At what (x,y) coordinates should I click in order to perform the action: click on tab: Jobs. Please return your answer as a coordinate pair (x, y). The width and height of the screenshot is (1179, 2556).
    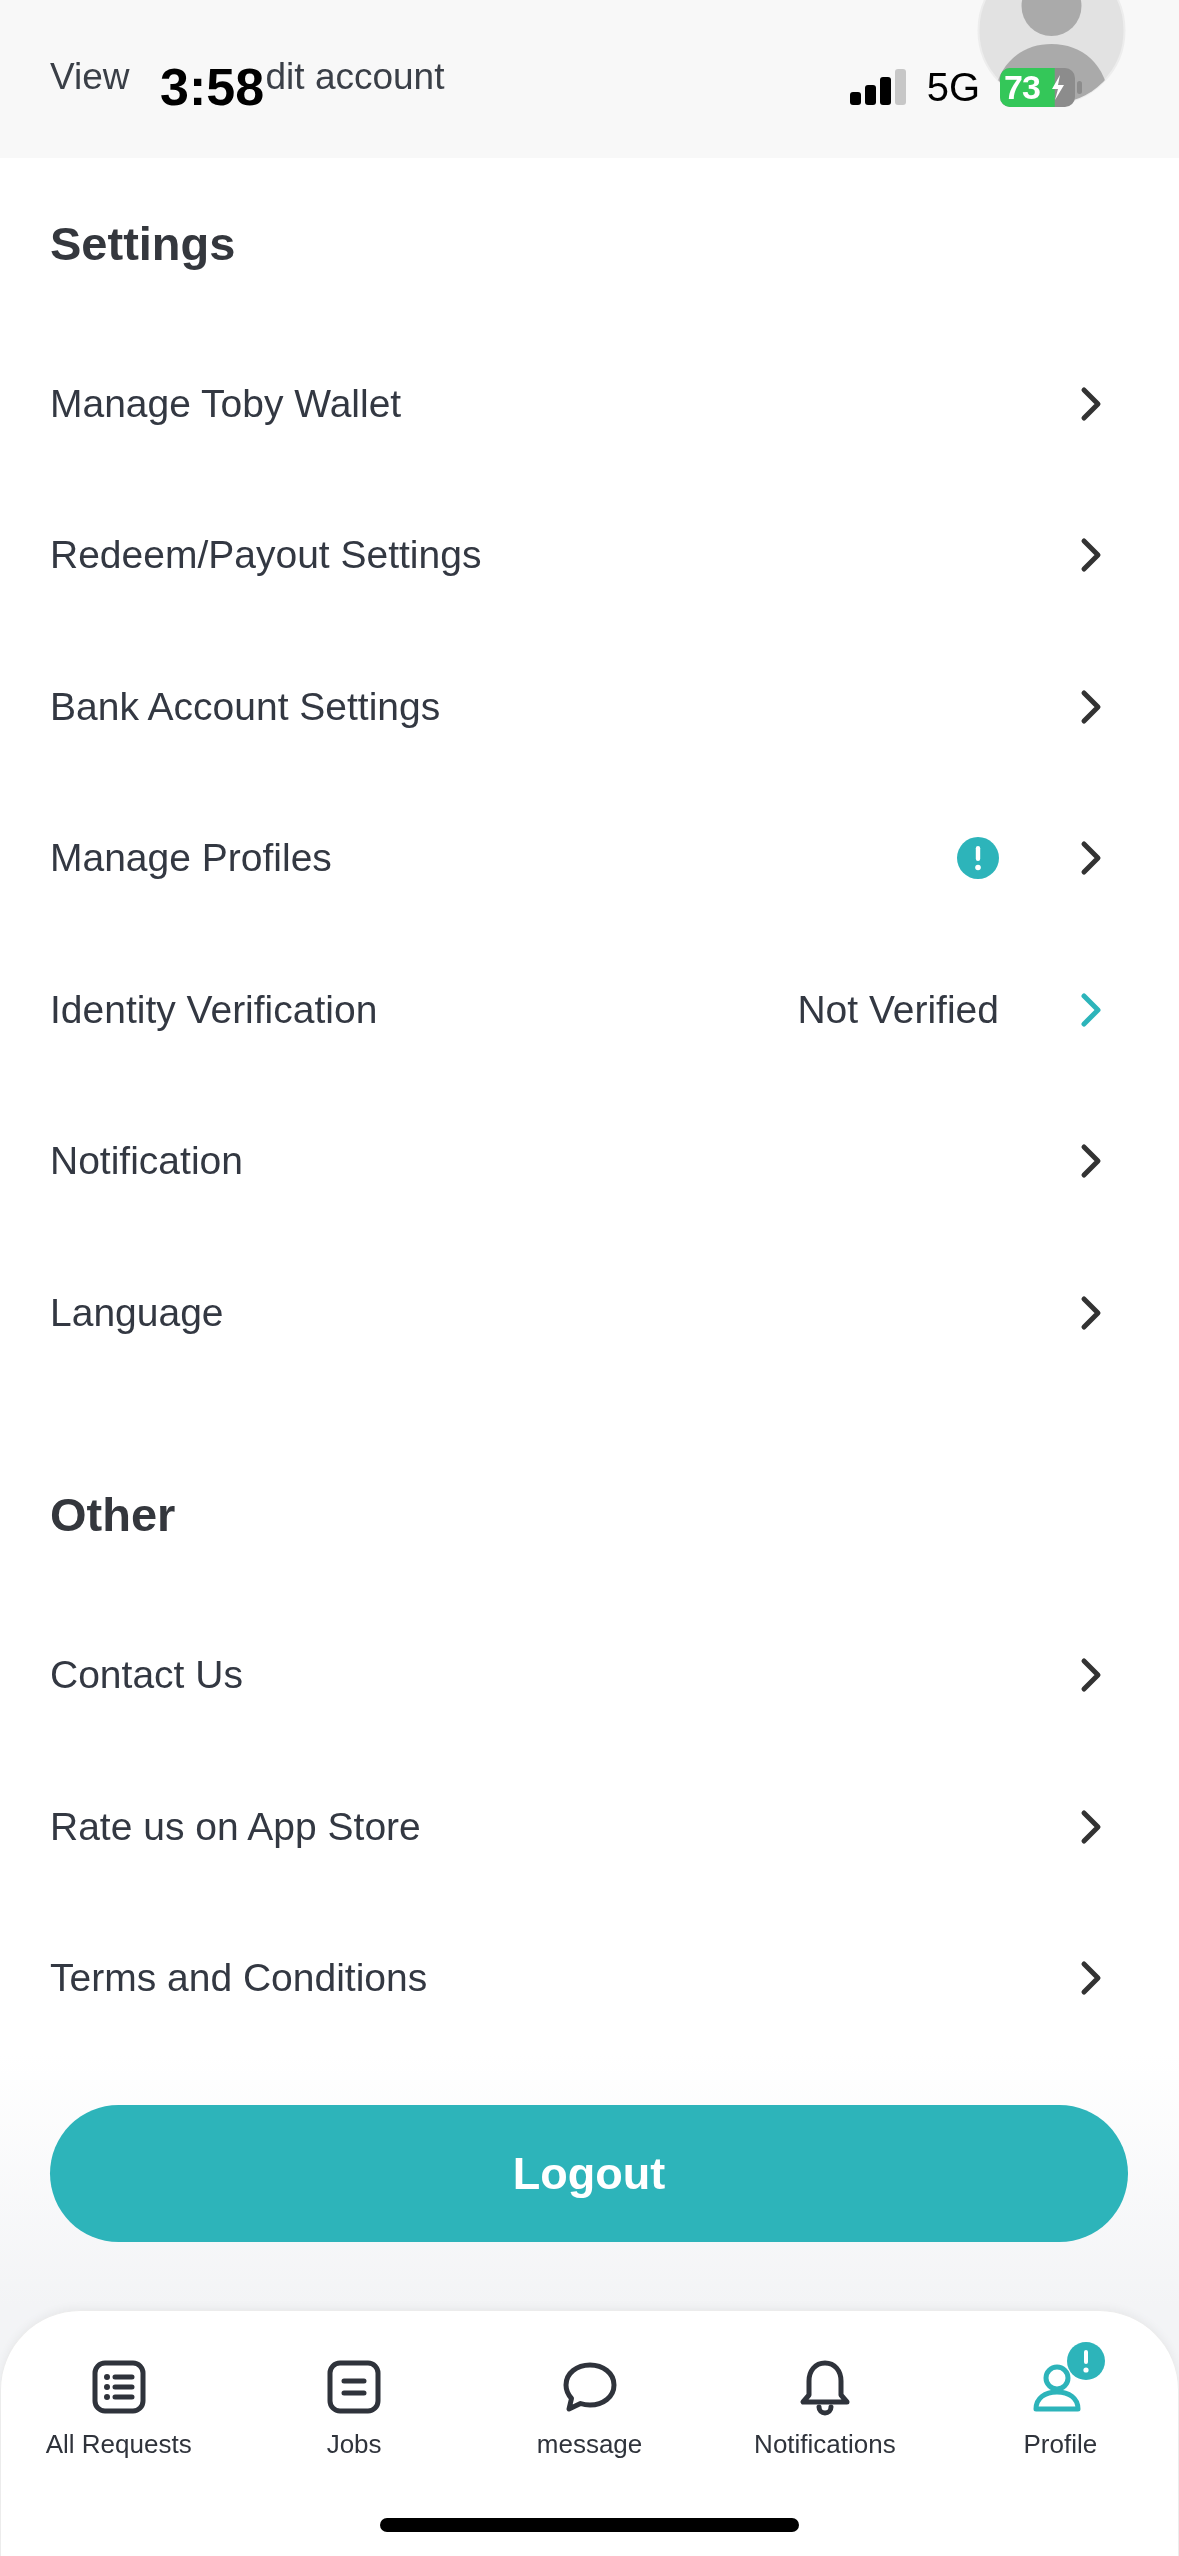
    Looking at the image, I should click on (354, 2397).